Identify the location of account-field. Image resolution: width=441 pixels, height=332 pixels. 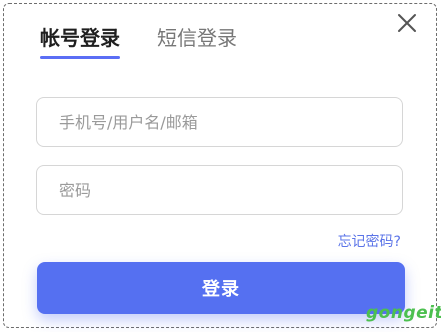
(219, 122).